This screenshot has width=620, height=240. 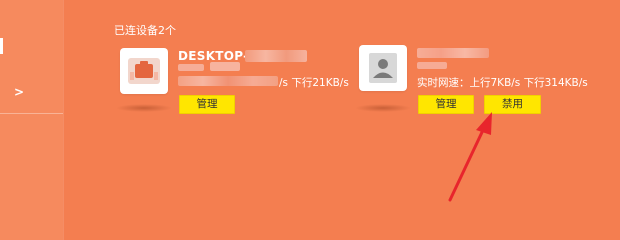 What do you see at coordinates (19, 92) in the screenshot?
I see `sidebar-chevron-icon: >` at bounding box center [19, 92].